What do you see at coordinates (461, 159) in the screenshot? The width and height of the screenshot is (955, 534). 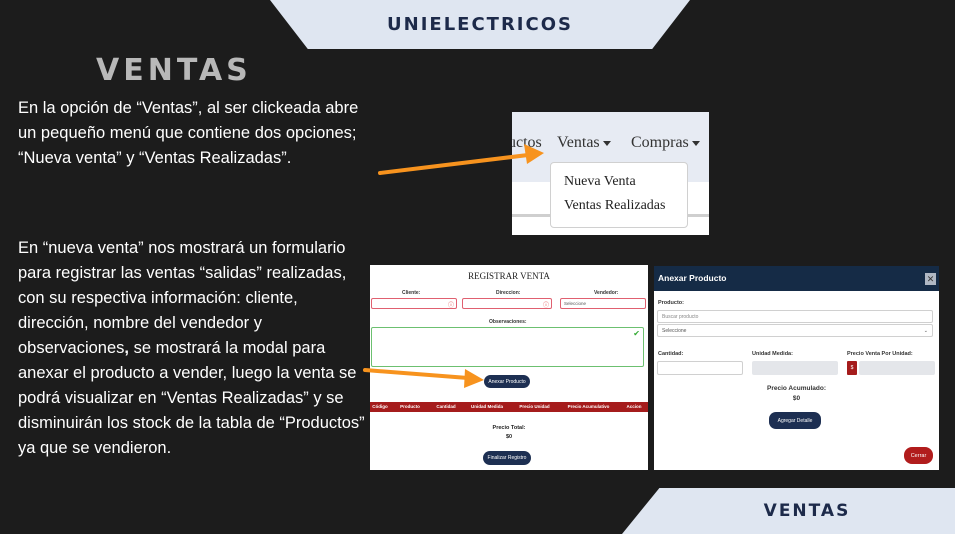 I see `arrow-to-menu` at bounding box center [461, 159].